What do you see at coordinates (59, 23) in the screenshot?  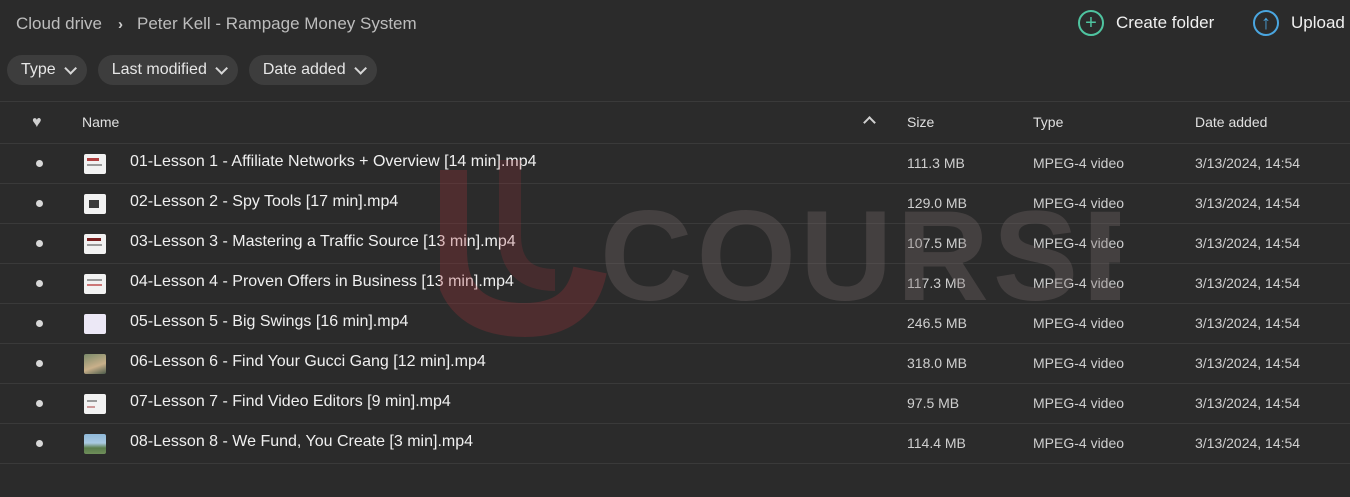 I see `breadcrumb-root: Cloud drive` at bounding box center [59, 23].